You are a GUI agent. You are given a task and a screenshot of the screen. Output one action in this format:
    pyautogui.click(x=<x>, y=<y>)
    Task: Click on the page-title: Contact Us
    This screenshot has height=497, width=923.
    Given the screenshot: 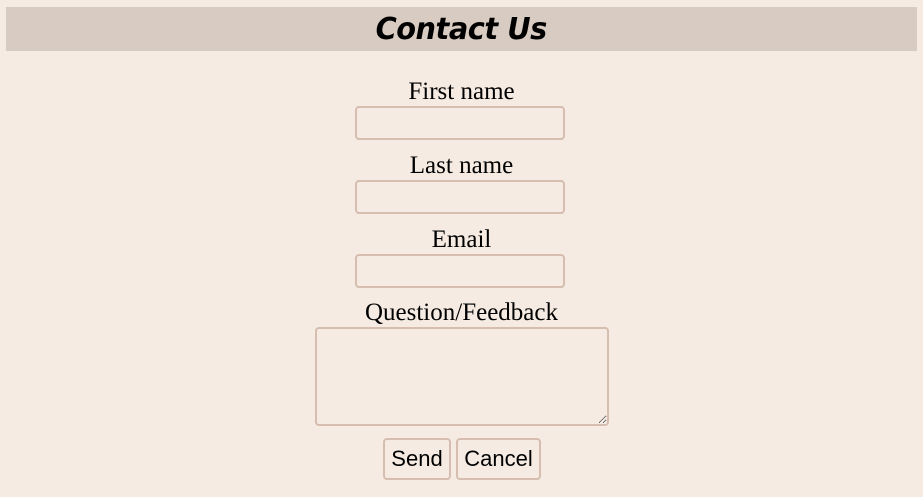 What is the action you would take?
    pyautogui.click(x=461, y=29)
    